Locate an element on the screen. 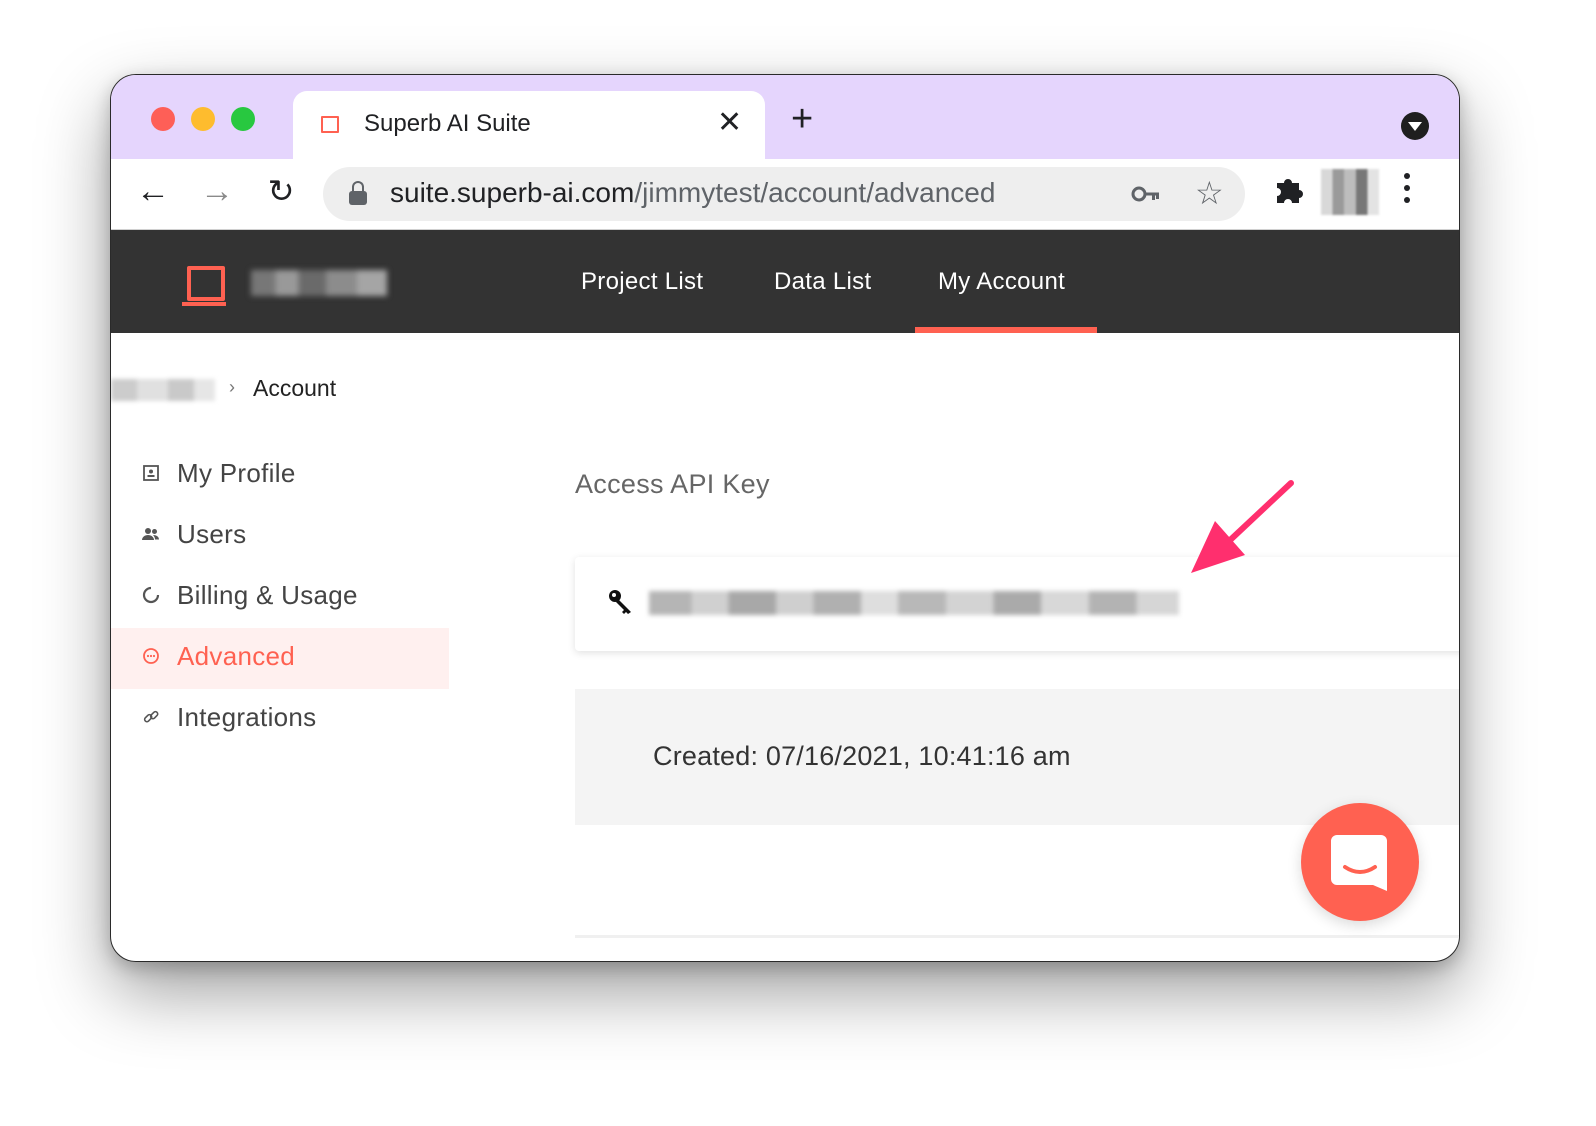  profile-avatar is located at coordinates (1350, 192).